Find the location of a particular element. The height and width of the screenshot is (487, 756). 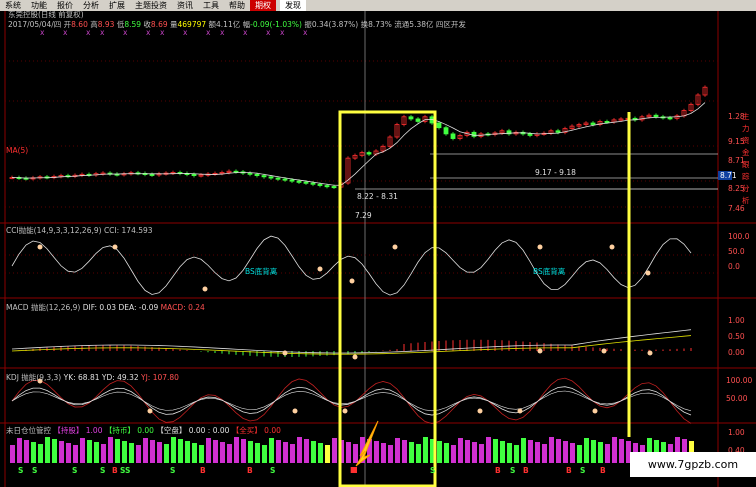

price-range-1: 9.17 - 9.18 is located at coordinates (555, 172).